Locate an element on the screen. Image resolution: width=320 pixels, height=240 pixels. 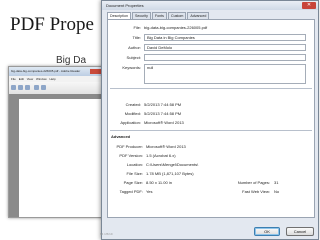
number-of-pages-value: 31 is located at coordinates (276, 182).